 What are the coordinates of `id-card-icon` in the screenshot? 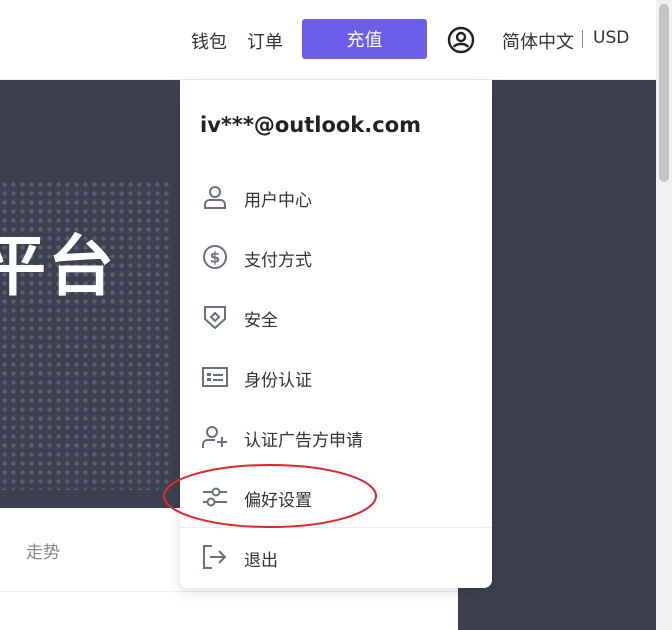 It's located at (215, 377).